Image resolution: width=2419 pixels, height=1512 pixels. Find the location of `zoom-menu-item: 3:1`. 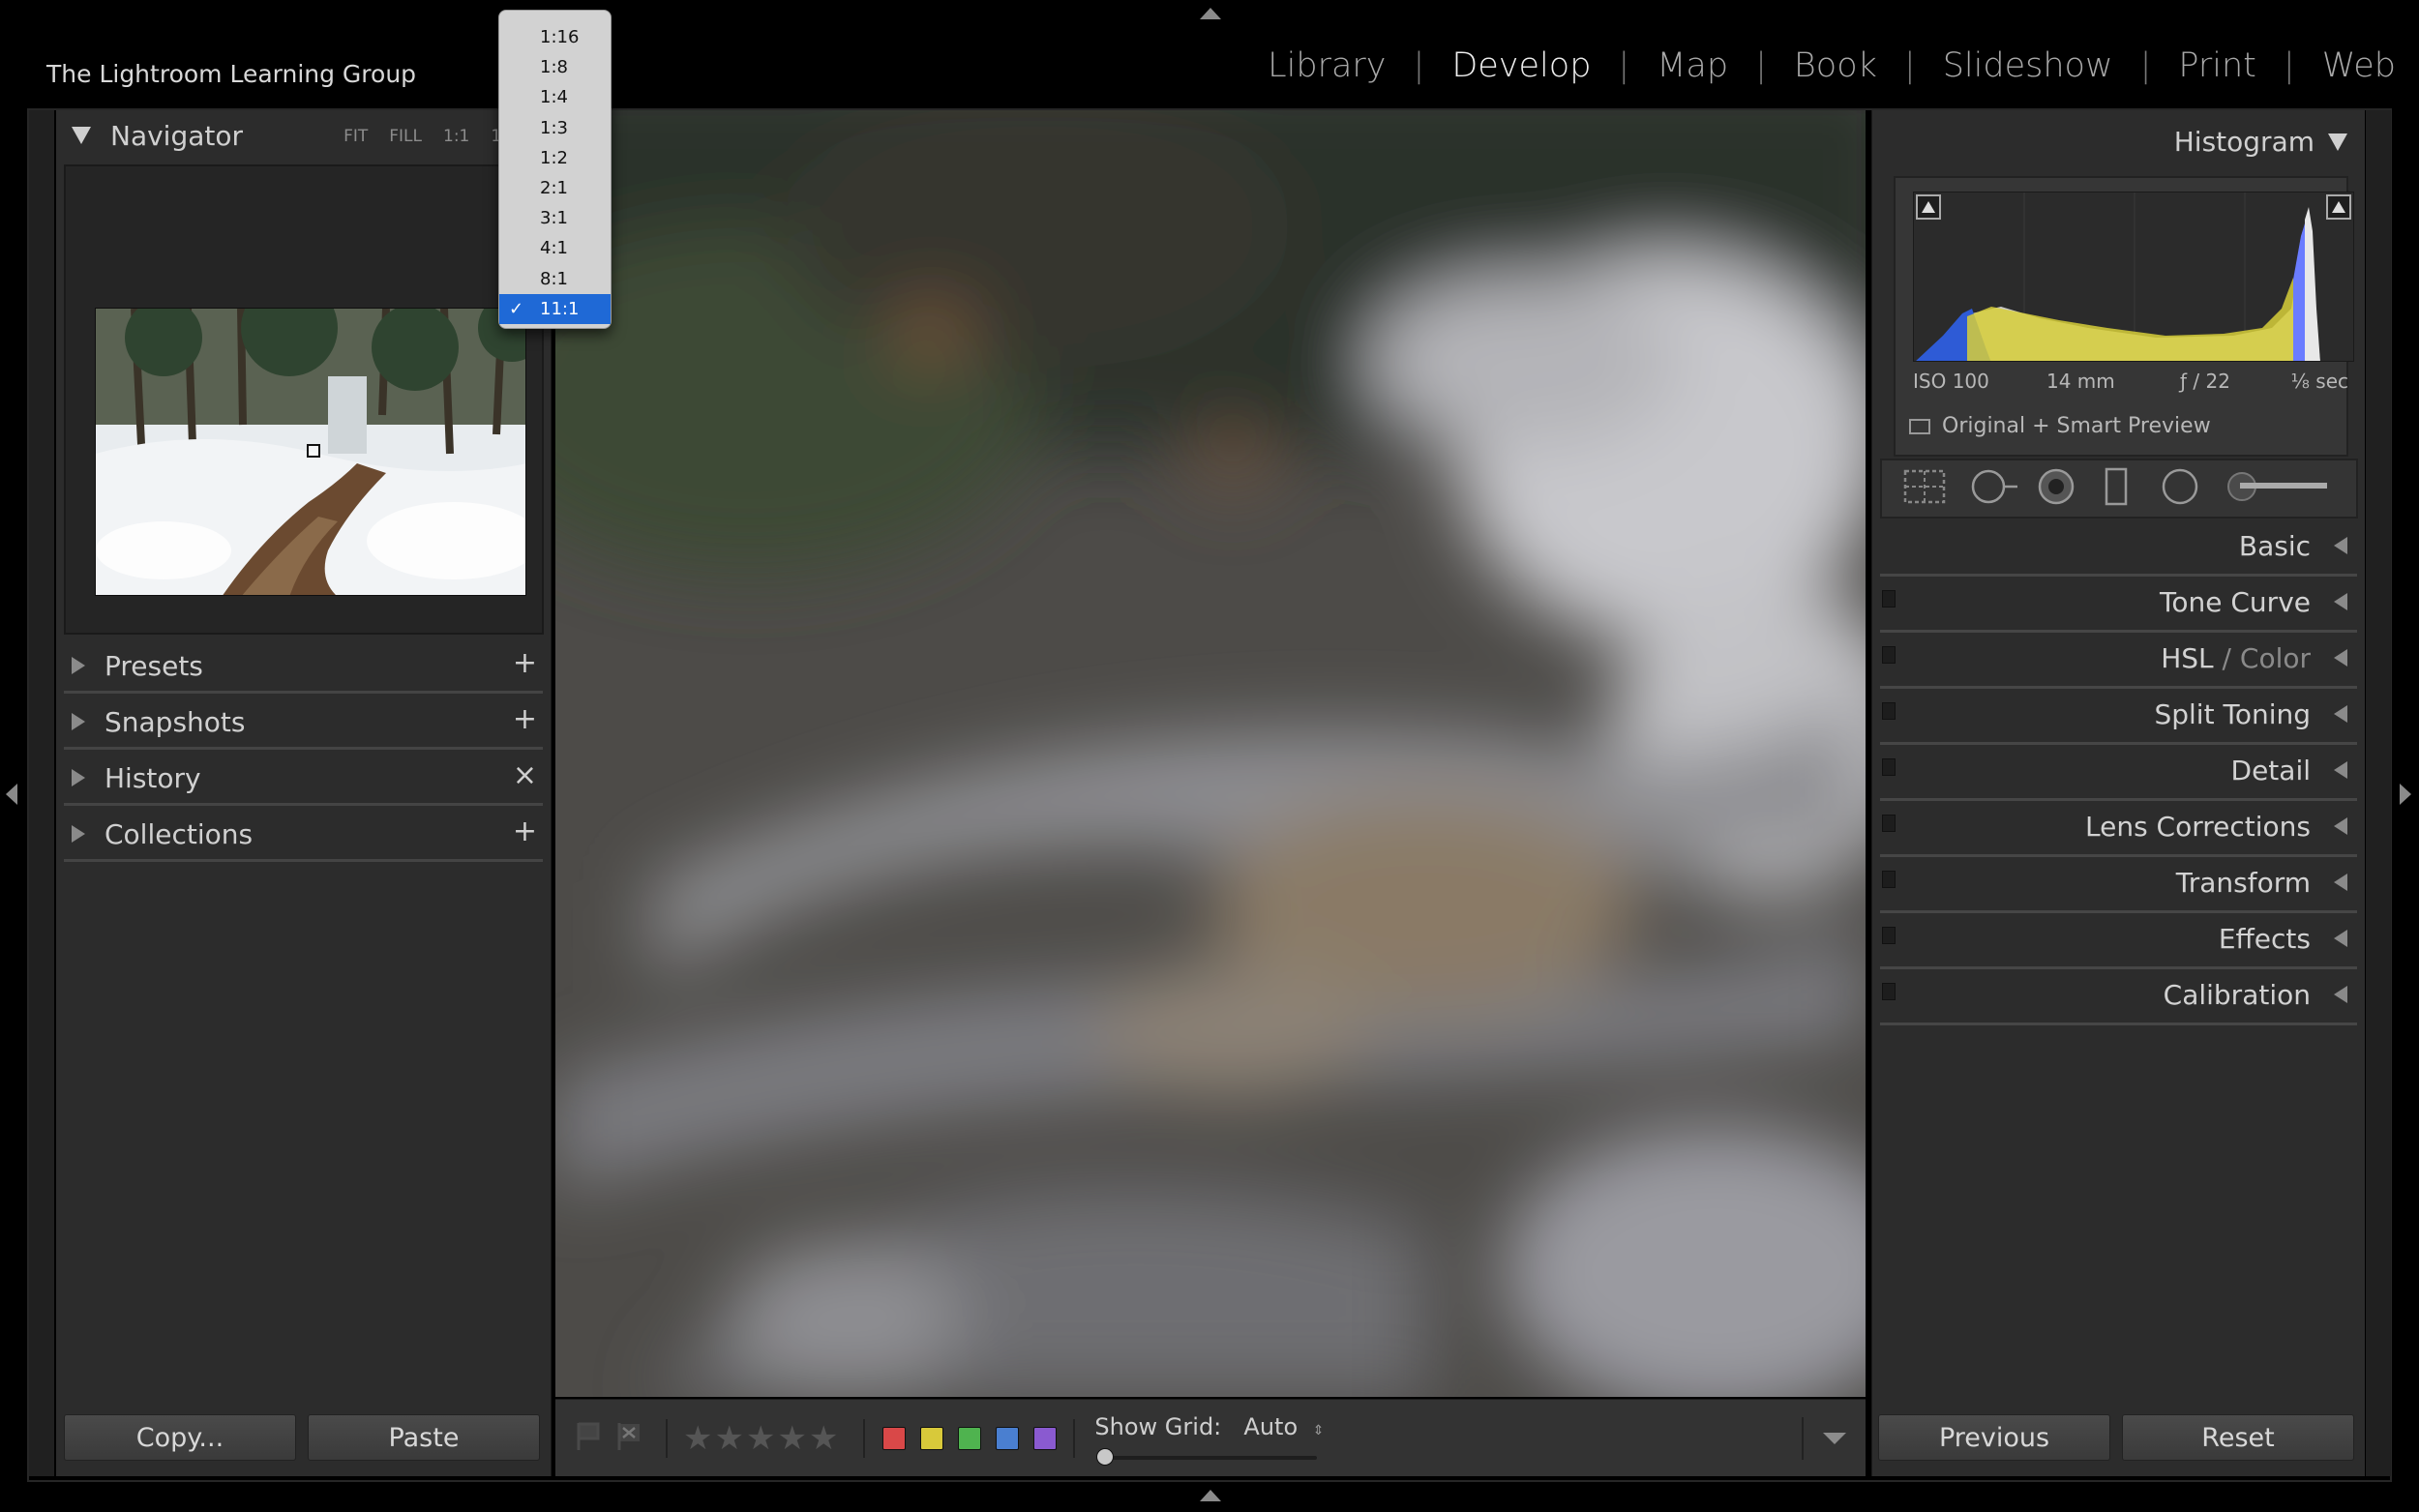

zoom-menu-item: 3:1 is located at coordinates (555, 218).